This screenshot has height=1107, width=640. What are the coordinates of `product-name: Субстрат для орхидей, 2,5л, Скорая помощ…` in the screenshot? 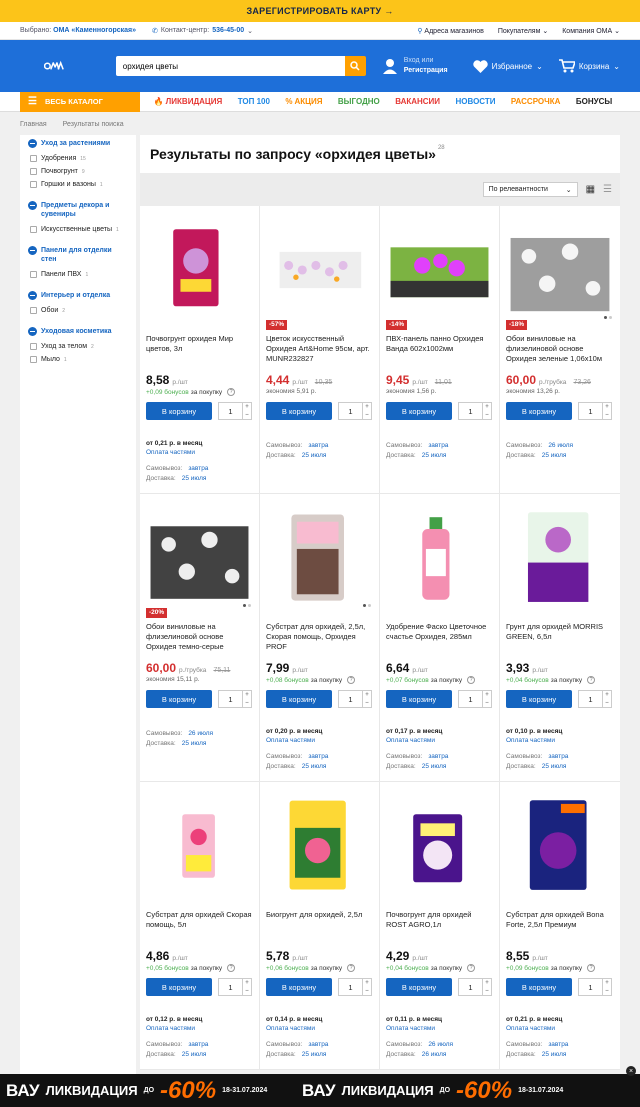 It's located at (319, 637).